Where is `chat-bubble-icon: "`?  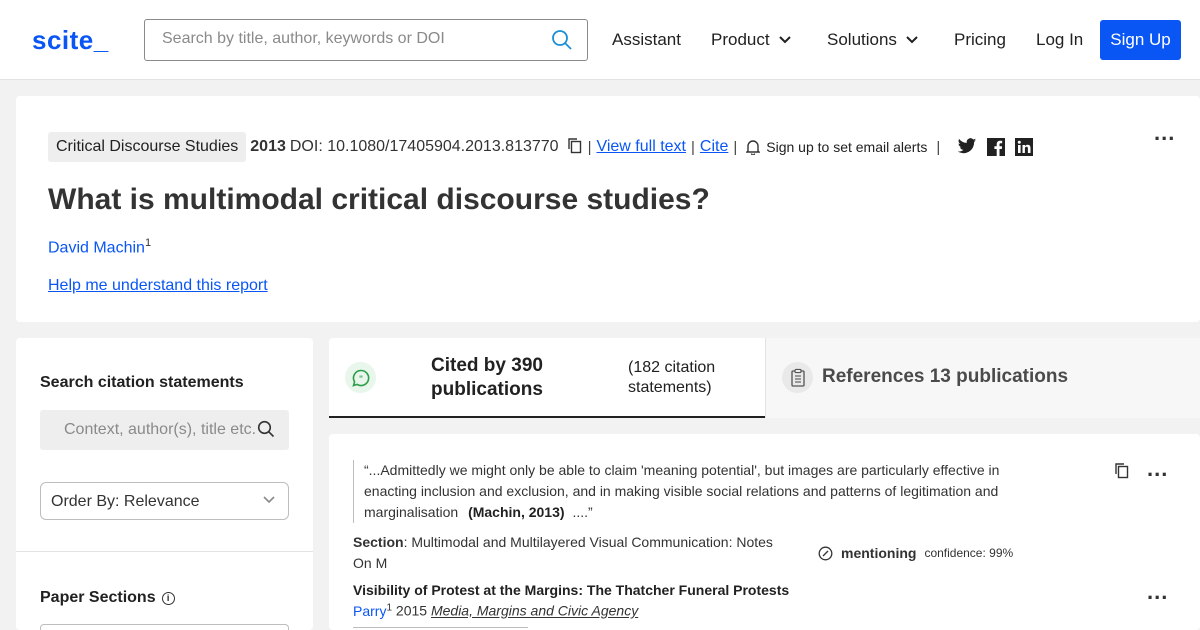 chat-bubble-icon: " is located at coordinates (360, 377).